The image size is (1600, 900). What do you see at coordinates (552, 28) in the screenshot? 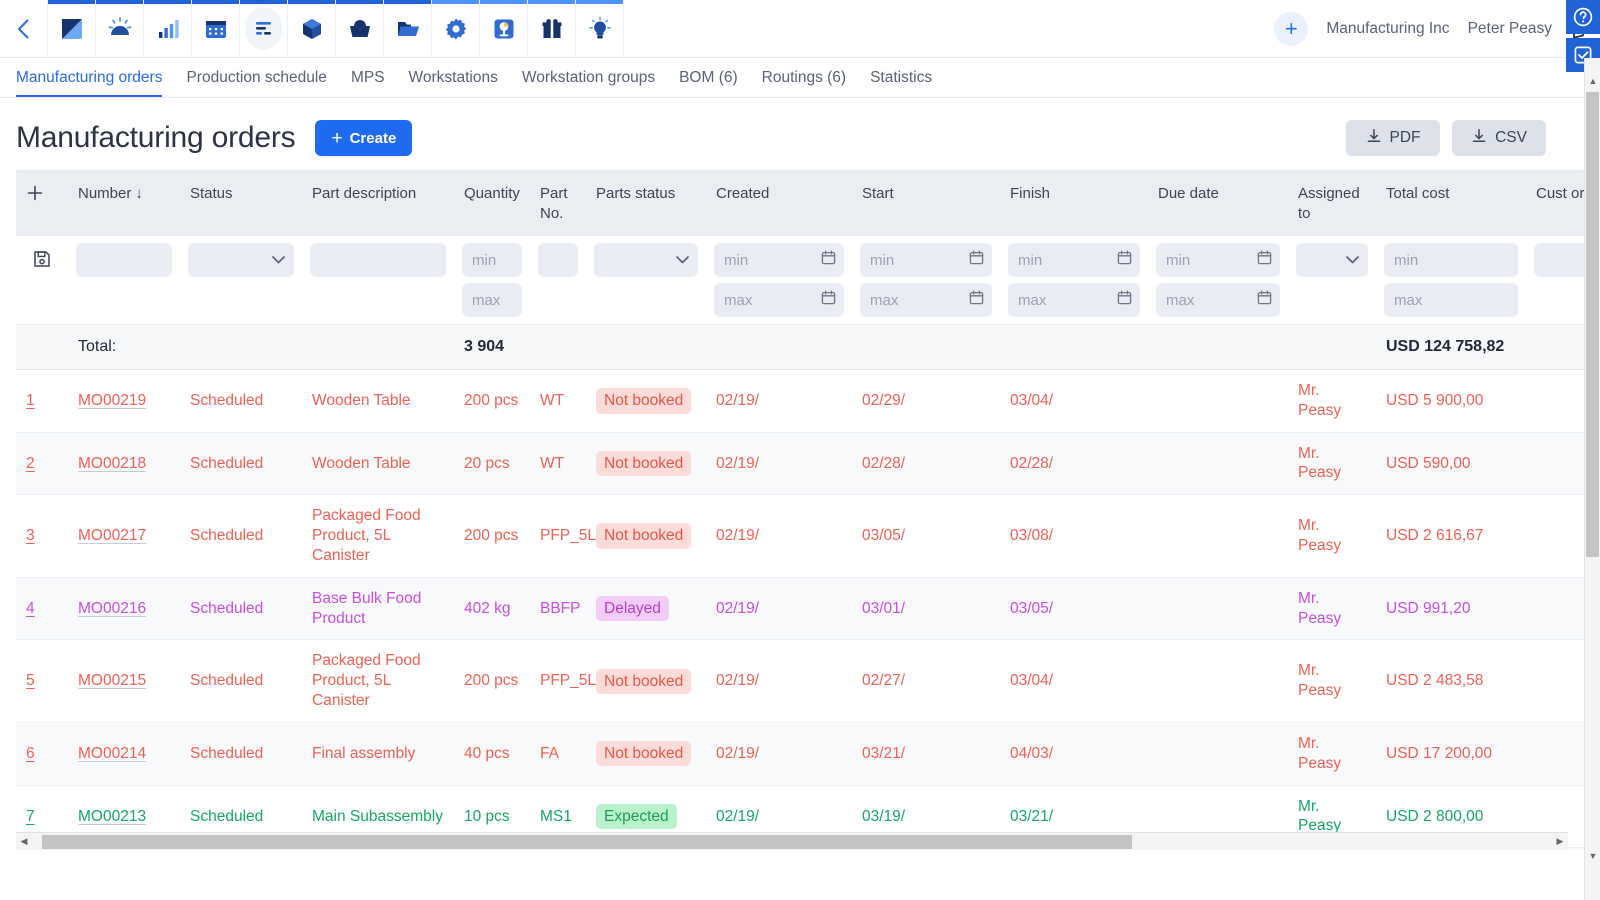
I see `gift-icon` at bounding box center [552, 28].